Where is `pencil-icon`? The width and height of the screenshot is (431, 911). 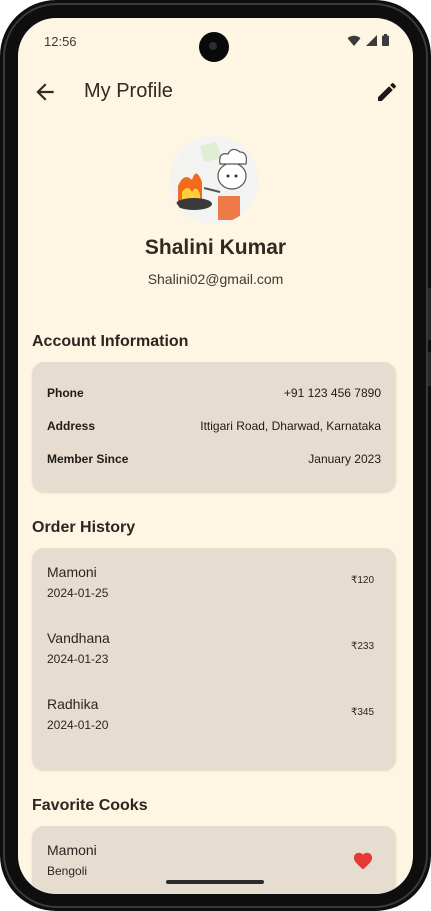
pencil-icon is located at coordinates (387, 92).